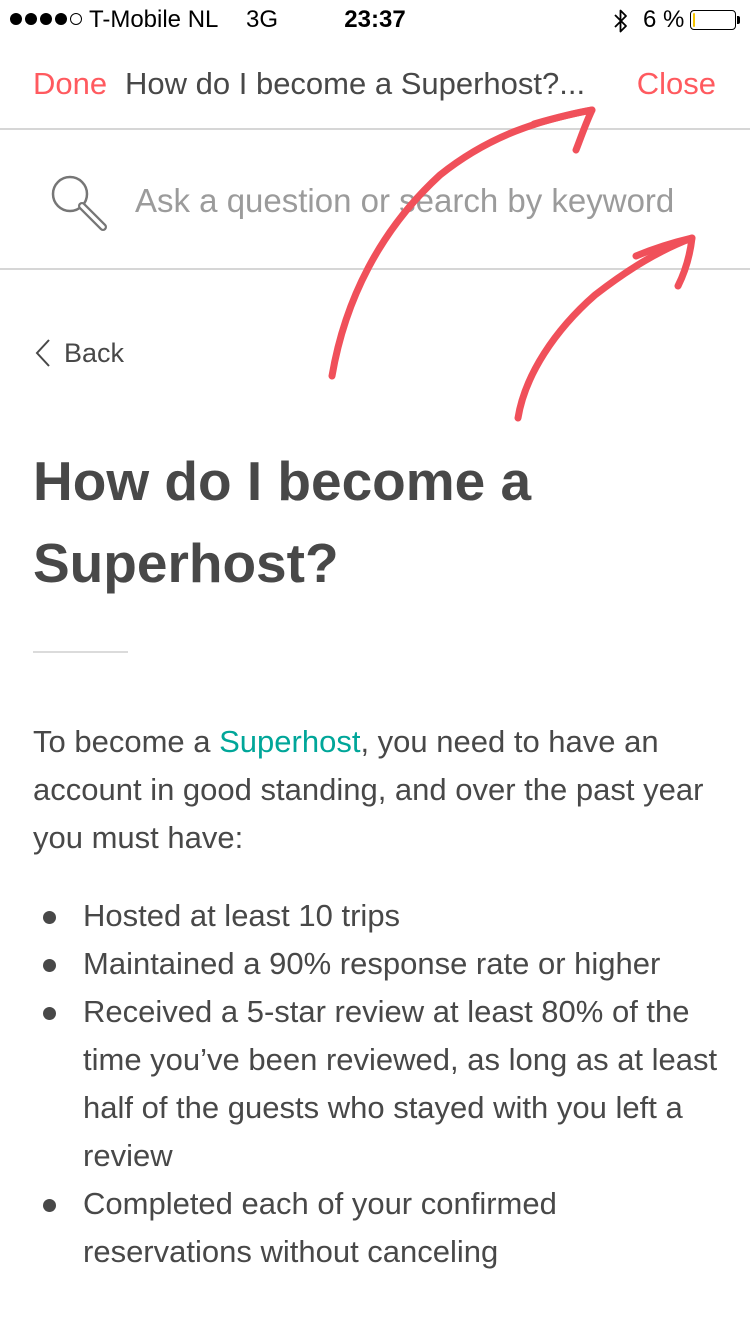  Describe the element at coordinates (620, 21) in the screenshot. I see `bluetooth-icon` at that location.